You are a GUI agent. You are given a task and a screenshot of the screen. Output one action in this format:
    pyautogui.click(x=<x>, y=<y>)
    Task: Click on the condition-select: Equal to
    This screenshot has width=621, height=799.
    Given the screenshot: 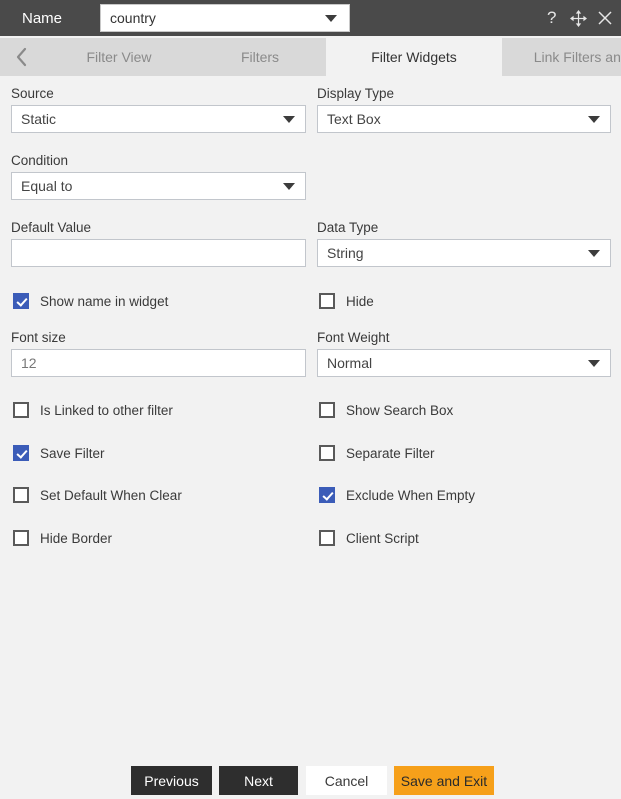 What is the action you would take?
    pyautogui.click(x=158, y=186)
    